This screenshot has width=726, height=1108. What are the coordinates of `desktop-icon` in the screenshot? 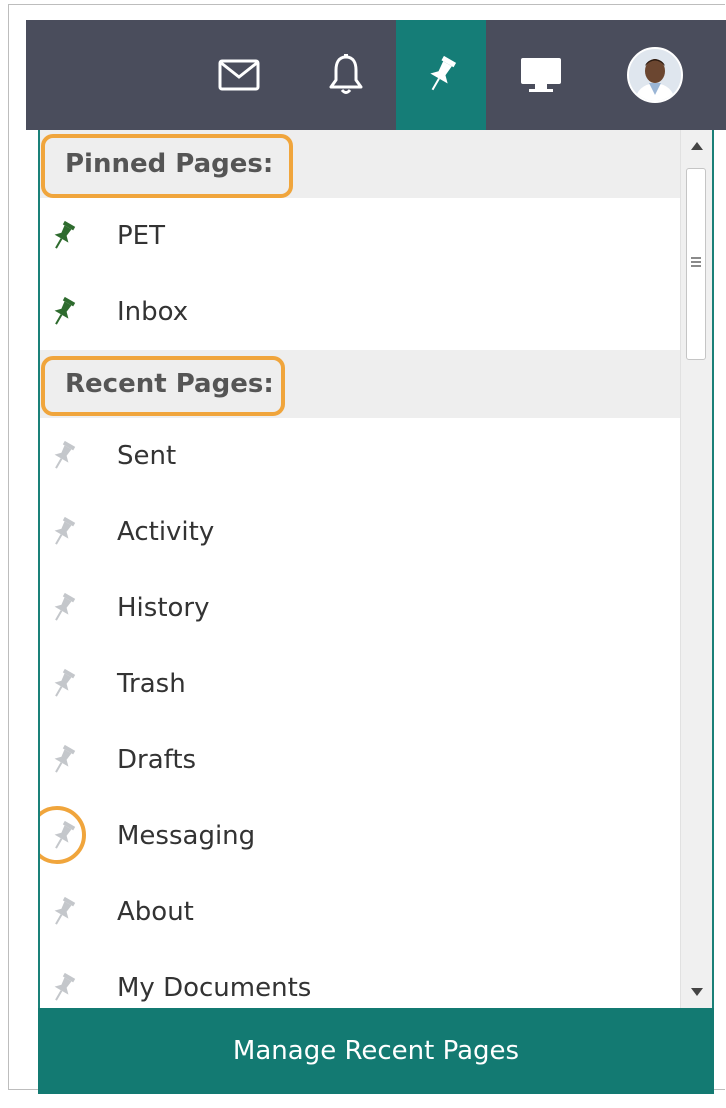 It's located at (541, 75).